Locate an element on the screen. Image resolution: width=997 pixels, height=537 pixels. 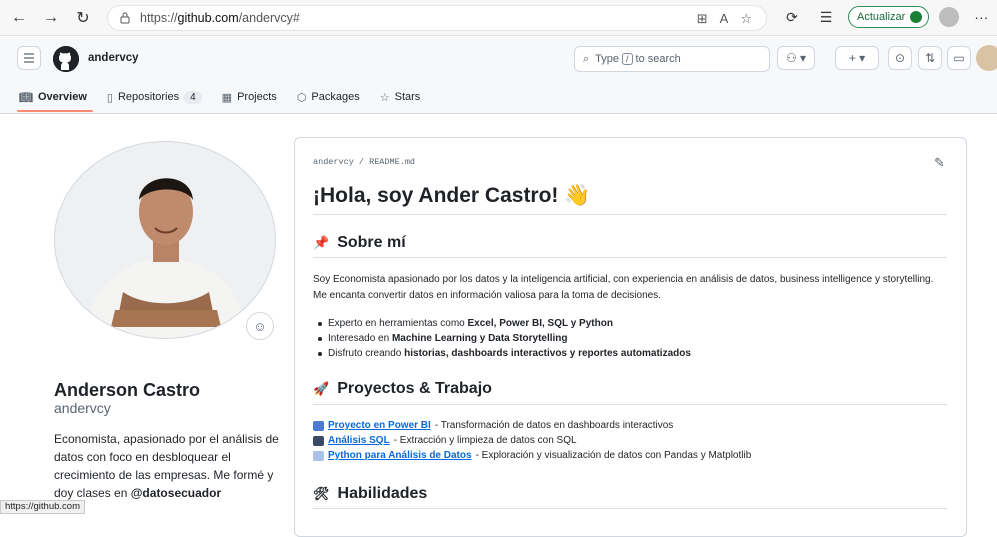
tab-label: Stars is located at coordinates (407, 97).